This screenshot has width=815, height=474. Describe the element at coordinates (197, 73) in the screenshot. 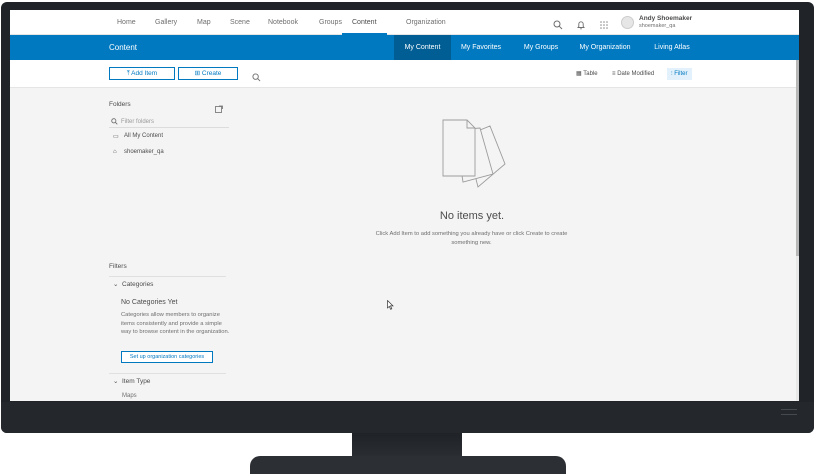

I see `create-icon: ⊞` at that location.